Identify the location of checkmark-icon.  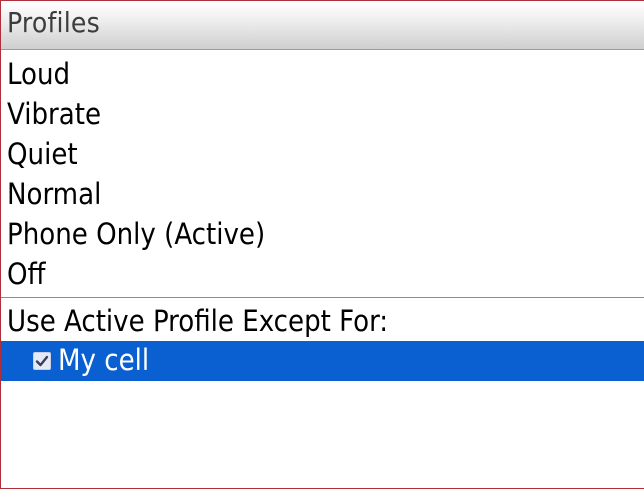
(42, 361).